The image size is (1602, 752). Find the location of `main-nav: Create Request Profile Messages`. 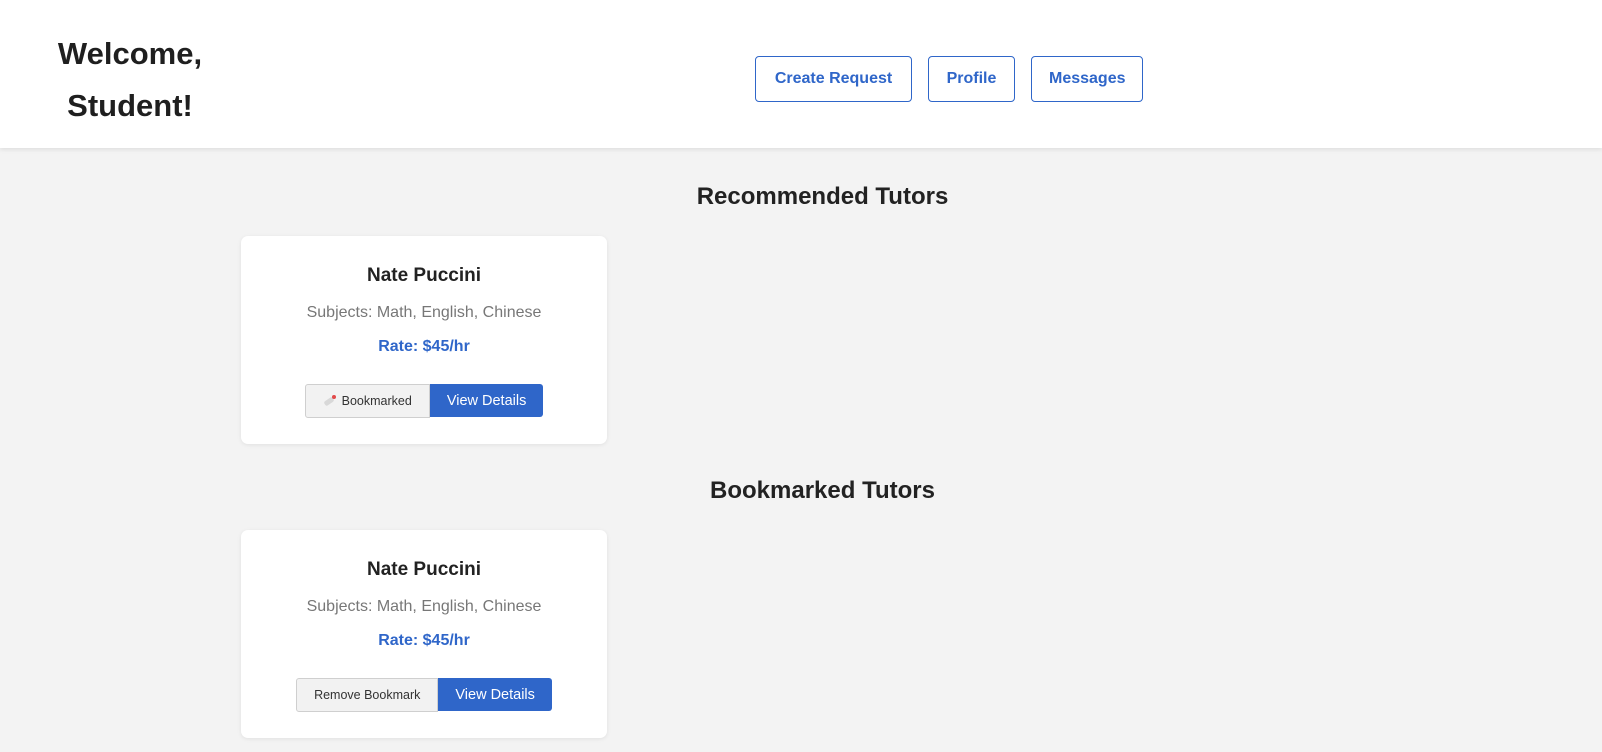

main-nav: Create Request Profile Messages is located at coordinates (949, 79).